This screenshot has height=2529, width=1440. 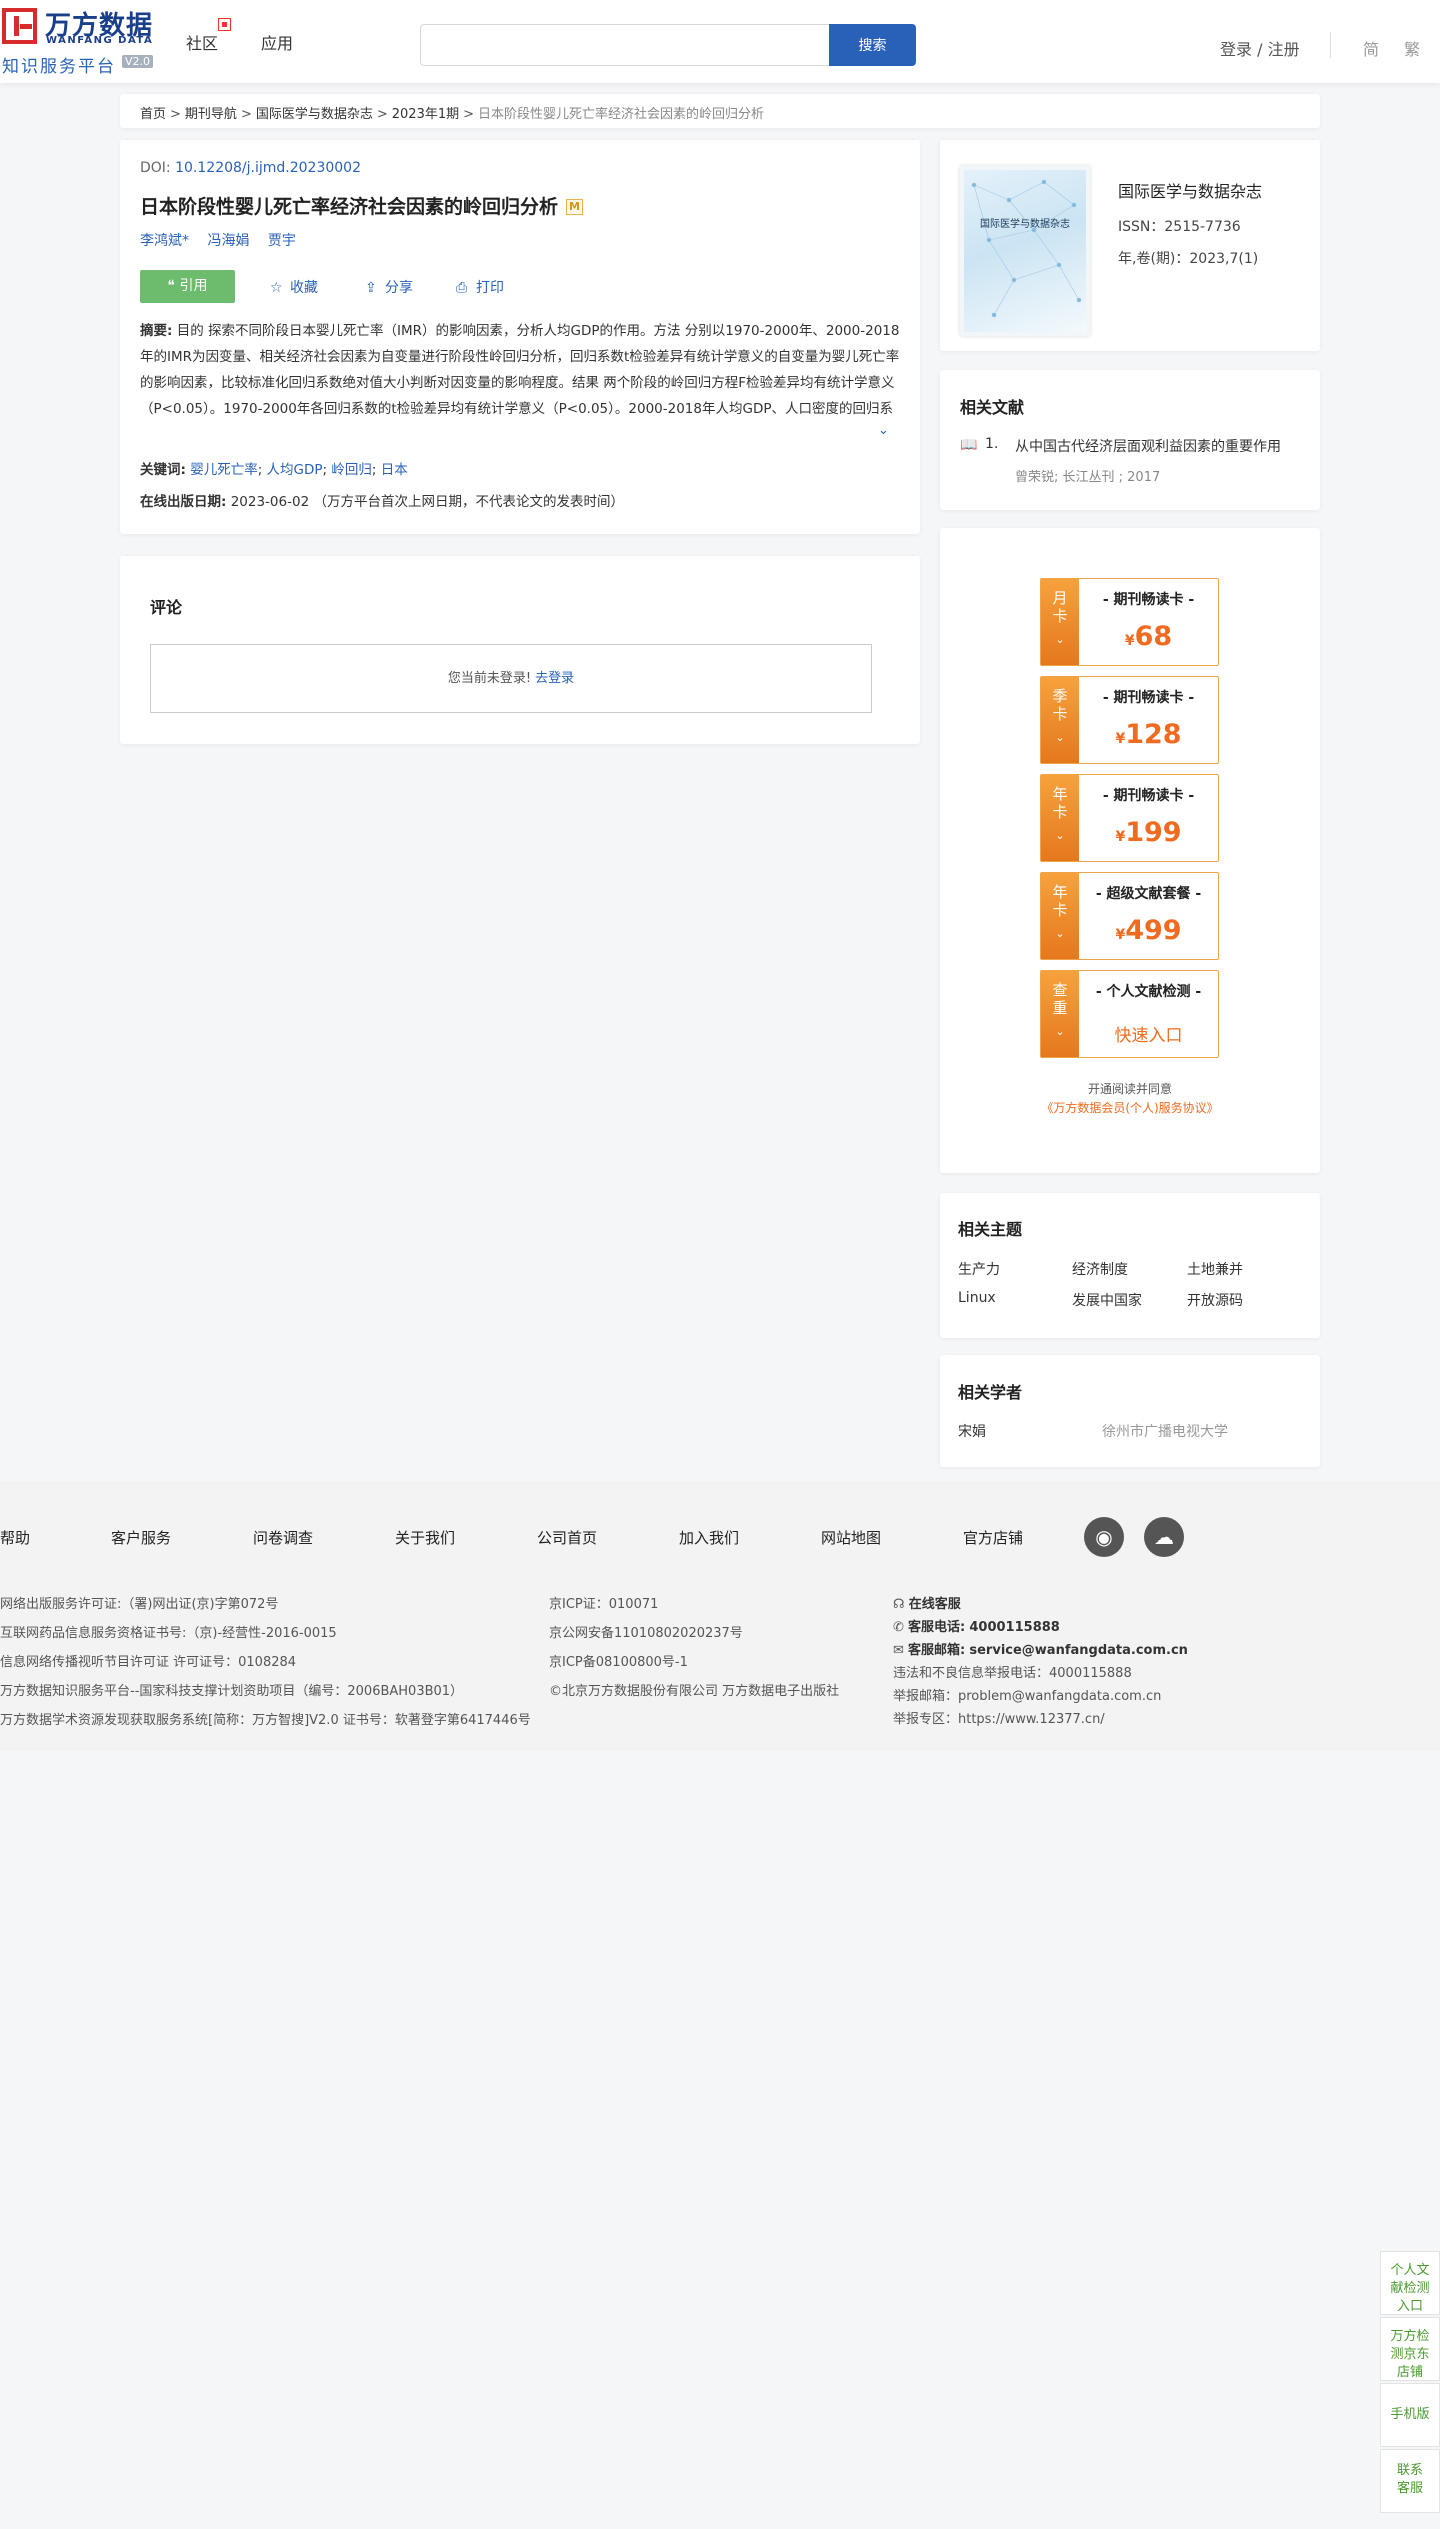 I want to click on author-link: 冯海娟, so click(x=228, y=241).